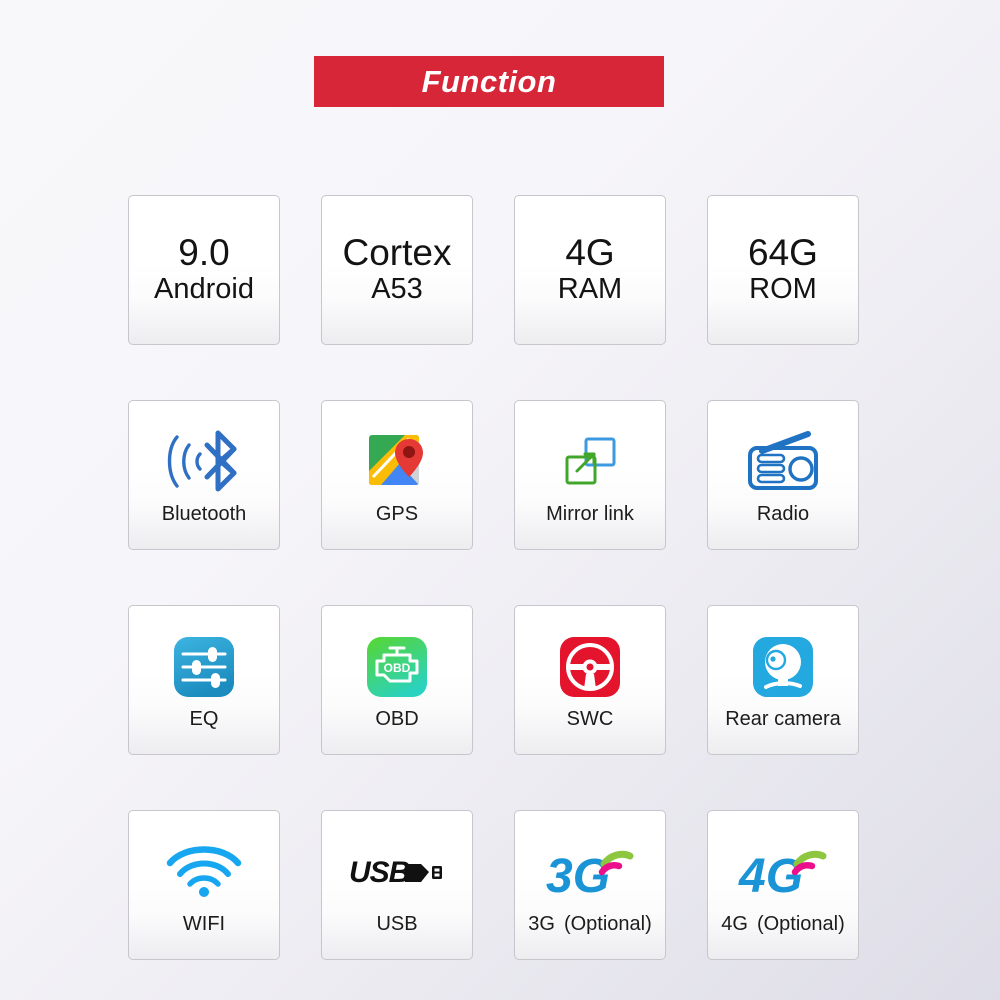 This screenshot has width=1000, height=1000. What do you see at coordinates (204, 872) in the screenshot?
I see `wifi-icon` at bounding box center [204, 872].